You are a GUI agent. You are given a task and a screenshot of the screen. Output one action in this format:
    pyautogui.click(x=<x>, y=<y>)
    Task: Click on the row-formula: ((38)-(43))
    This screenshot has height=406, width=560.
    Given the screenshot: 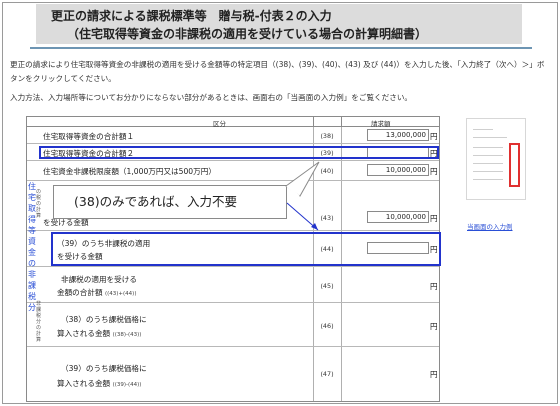 What is the action you would take?
    pyautogui.click(x=127, y=335)
    